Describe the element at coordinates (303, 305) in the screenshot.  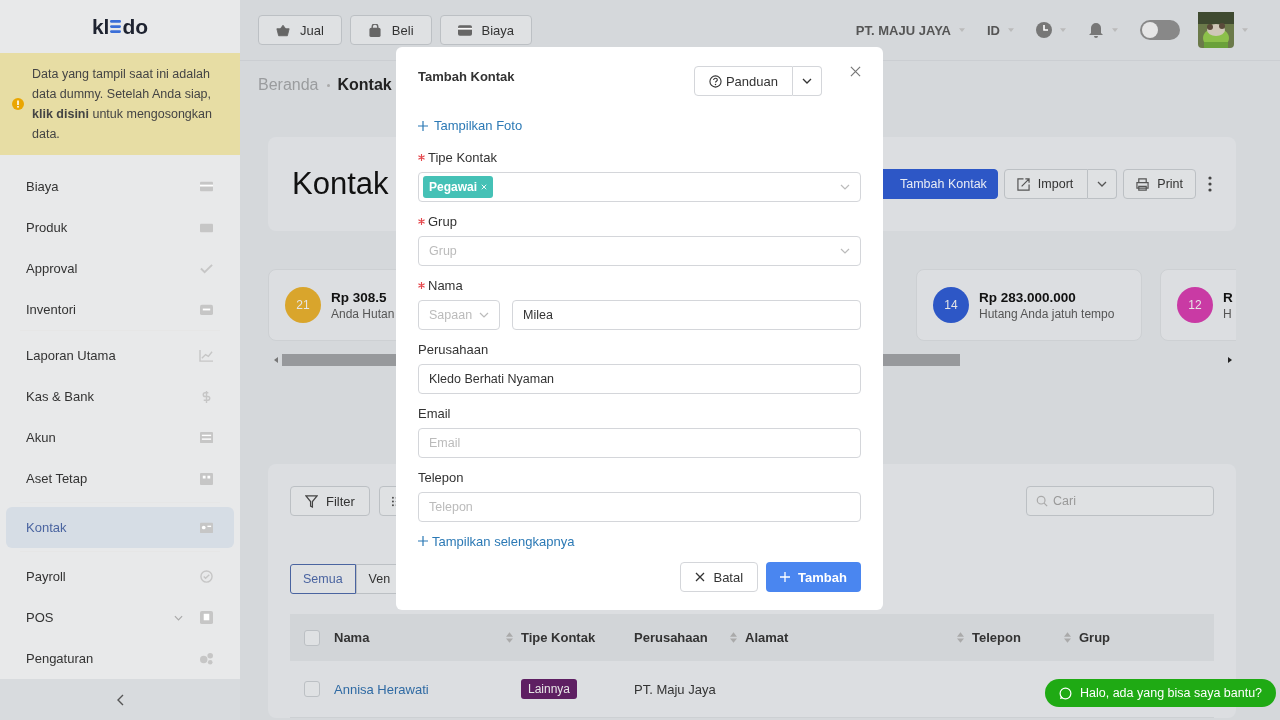
I see `count-badge: 21` at that location.